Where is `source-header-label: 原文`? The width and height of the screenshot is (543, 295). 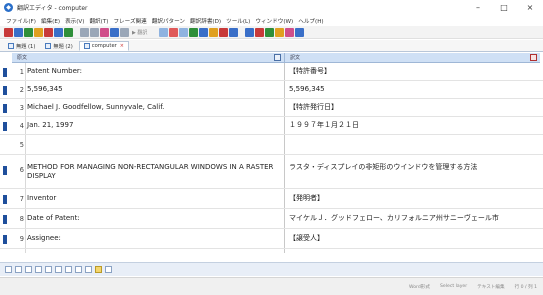 source-header-label: 原文 is located at coordinates (22, 58).